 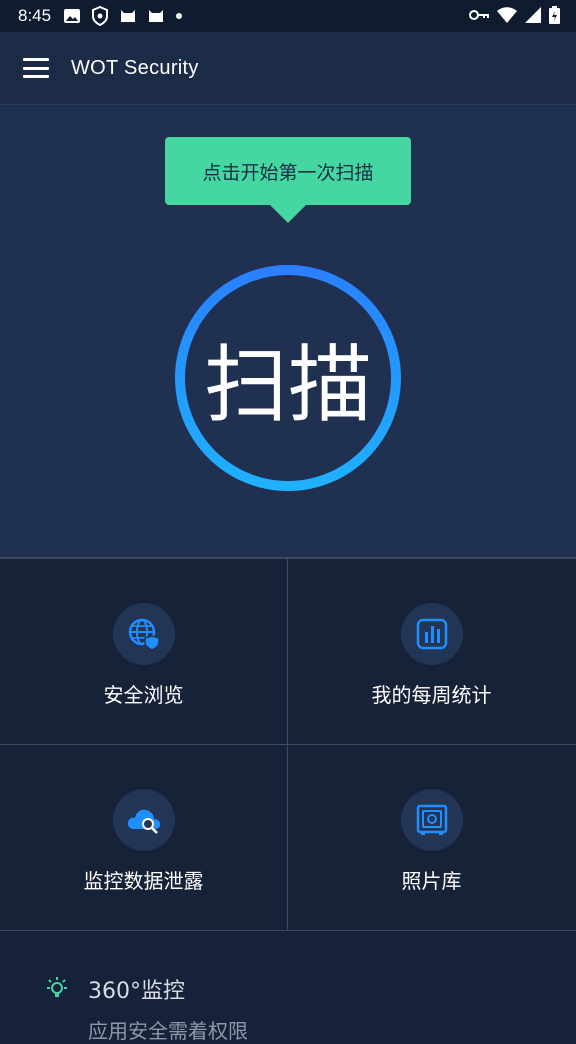 I want to click on monitor-label: 360°监控, so click(x=136, y=991).